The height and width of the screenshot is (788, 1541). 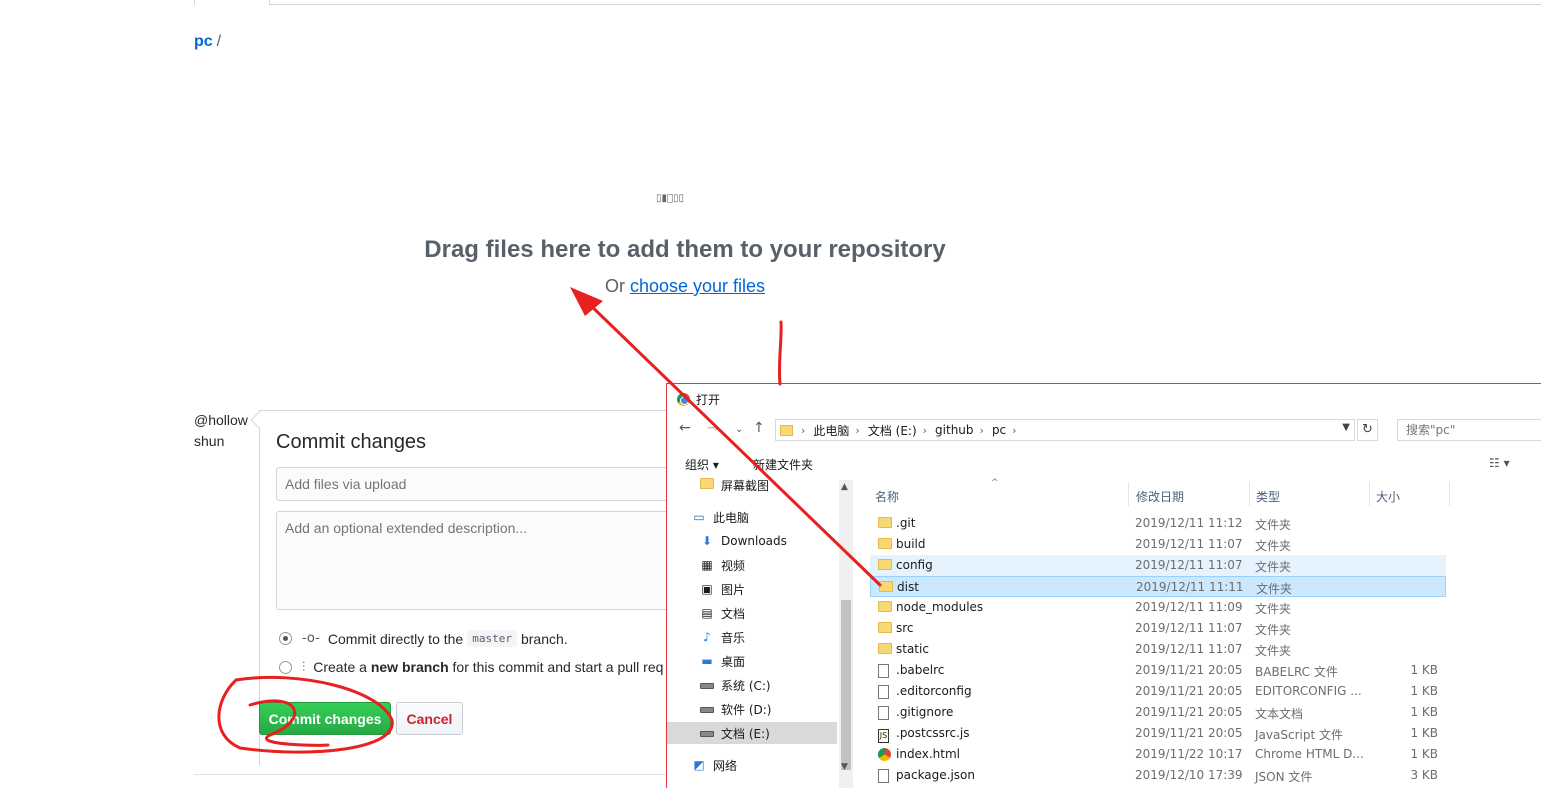 I want to click on forward-icon: →, so click(x=713, y=428).